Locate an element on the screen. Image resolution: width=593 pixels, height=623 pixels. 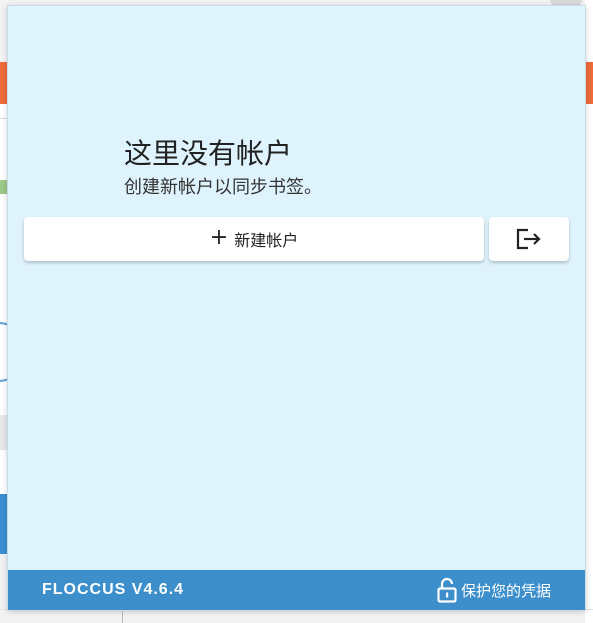
logout-arrow-icon is located at coordinates (528, 239).